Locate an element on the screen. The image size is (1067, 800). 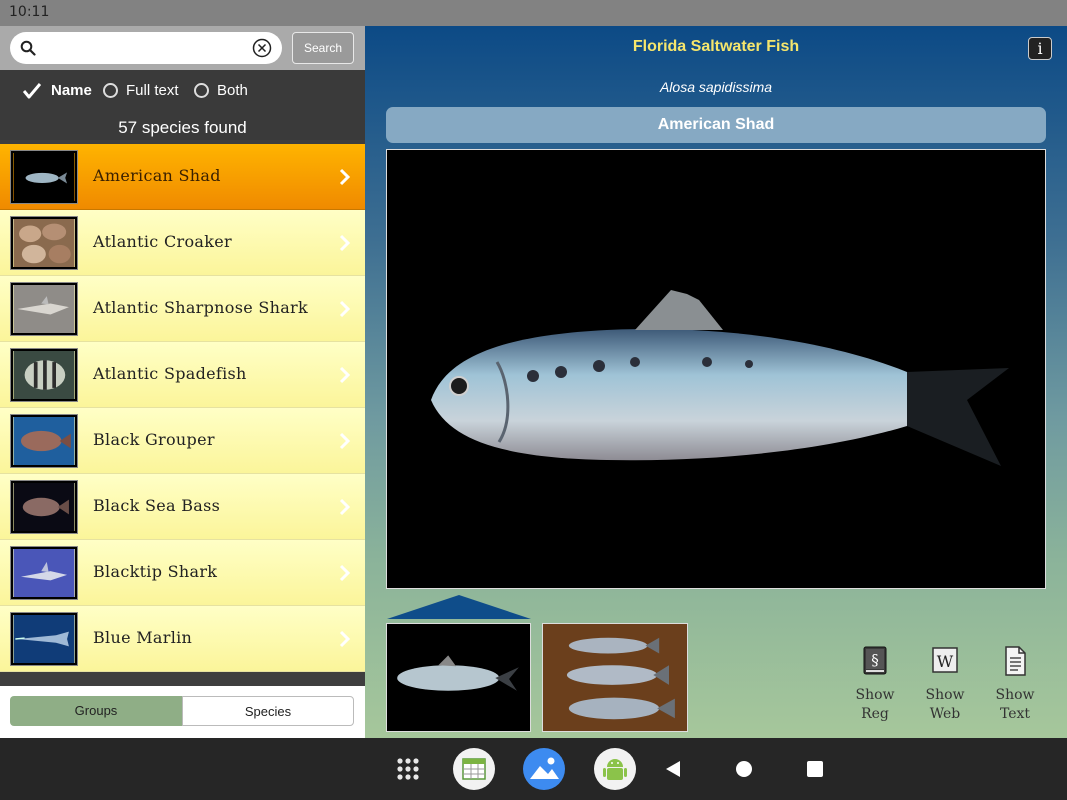
system-nav-bar is located at coordinates (533, 769).